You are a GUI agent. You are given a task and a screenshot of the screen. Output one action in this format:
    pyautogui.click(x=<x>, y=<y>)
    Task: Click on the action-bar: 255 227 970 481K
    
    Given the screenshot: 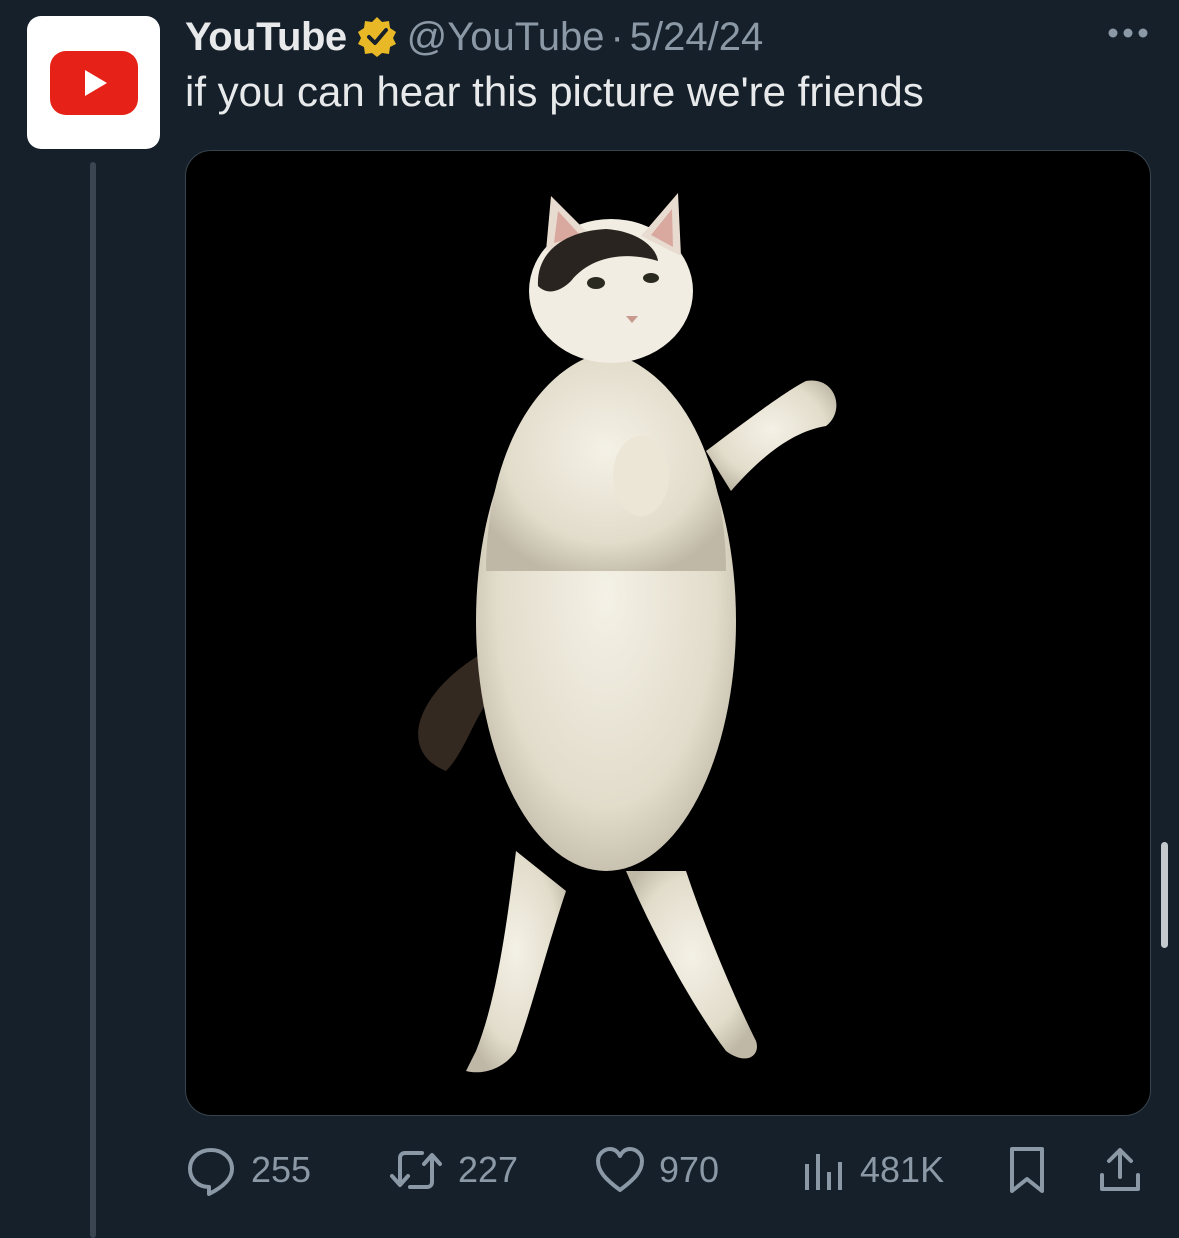 What is the action you would take?
    pyautogui.click(x=668, y=1170)
    